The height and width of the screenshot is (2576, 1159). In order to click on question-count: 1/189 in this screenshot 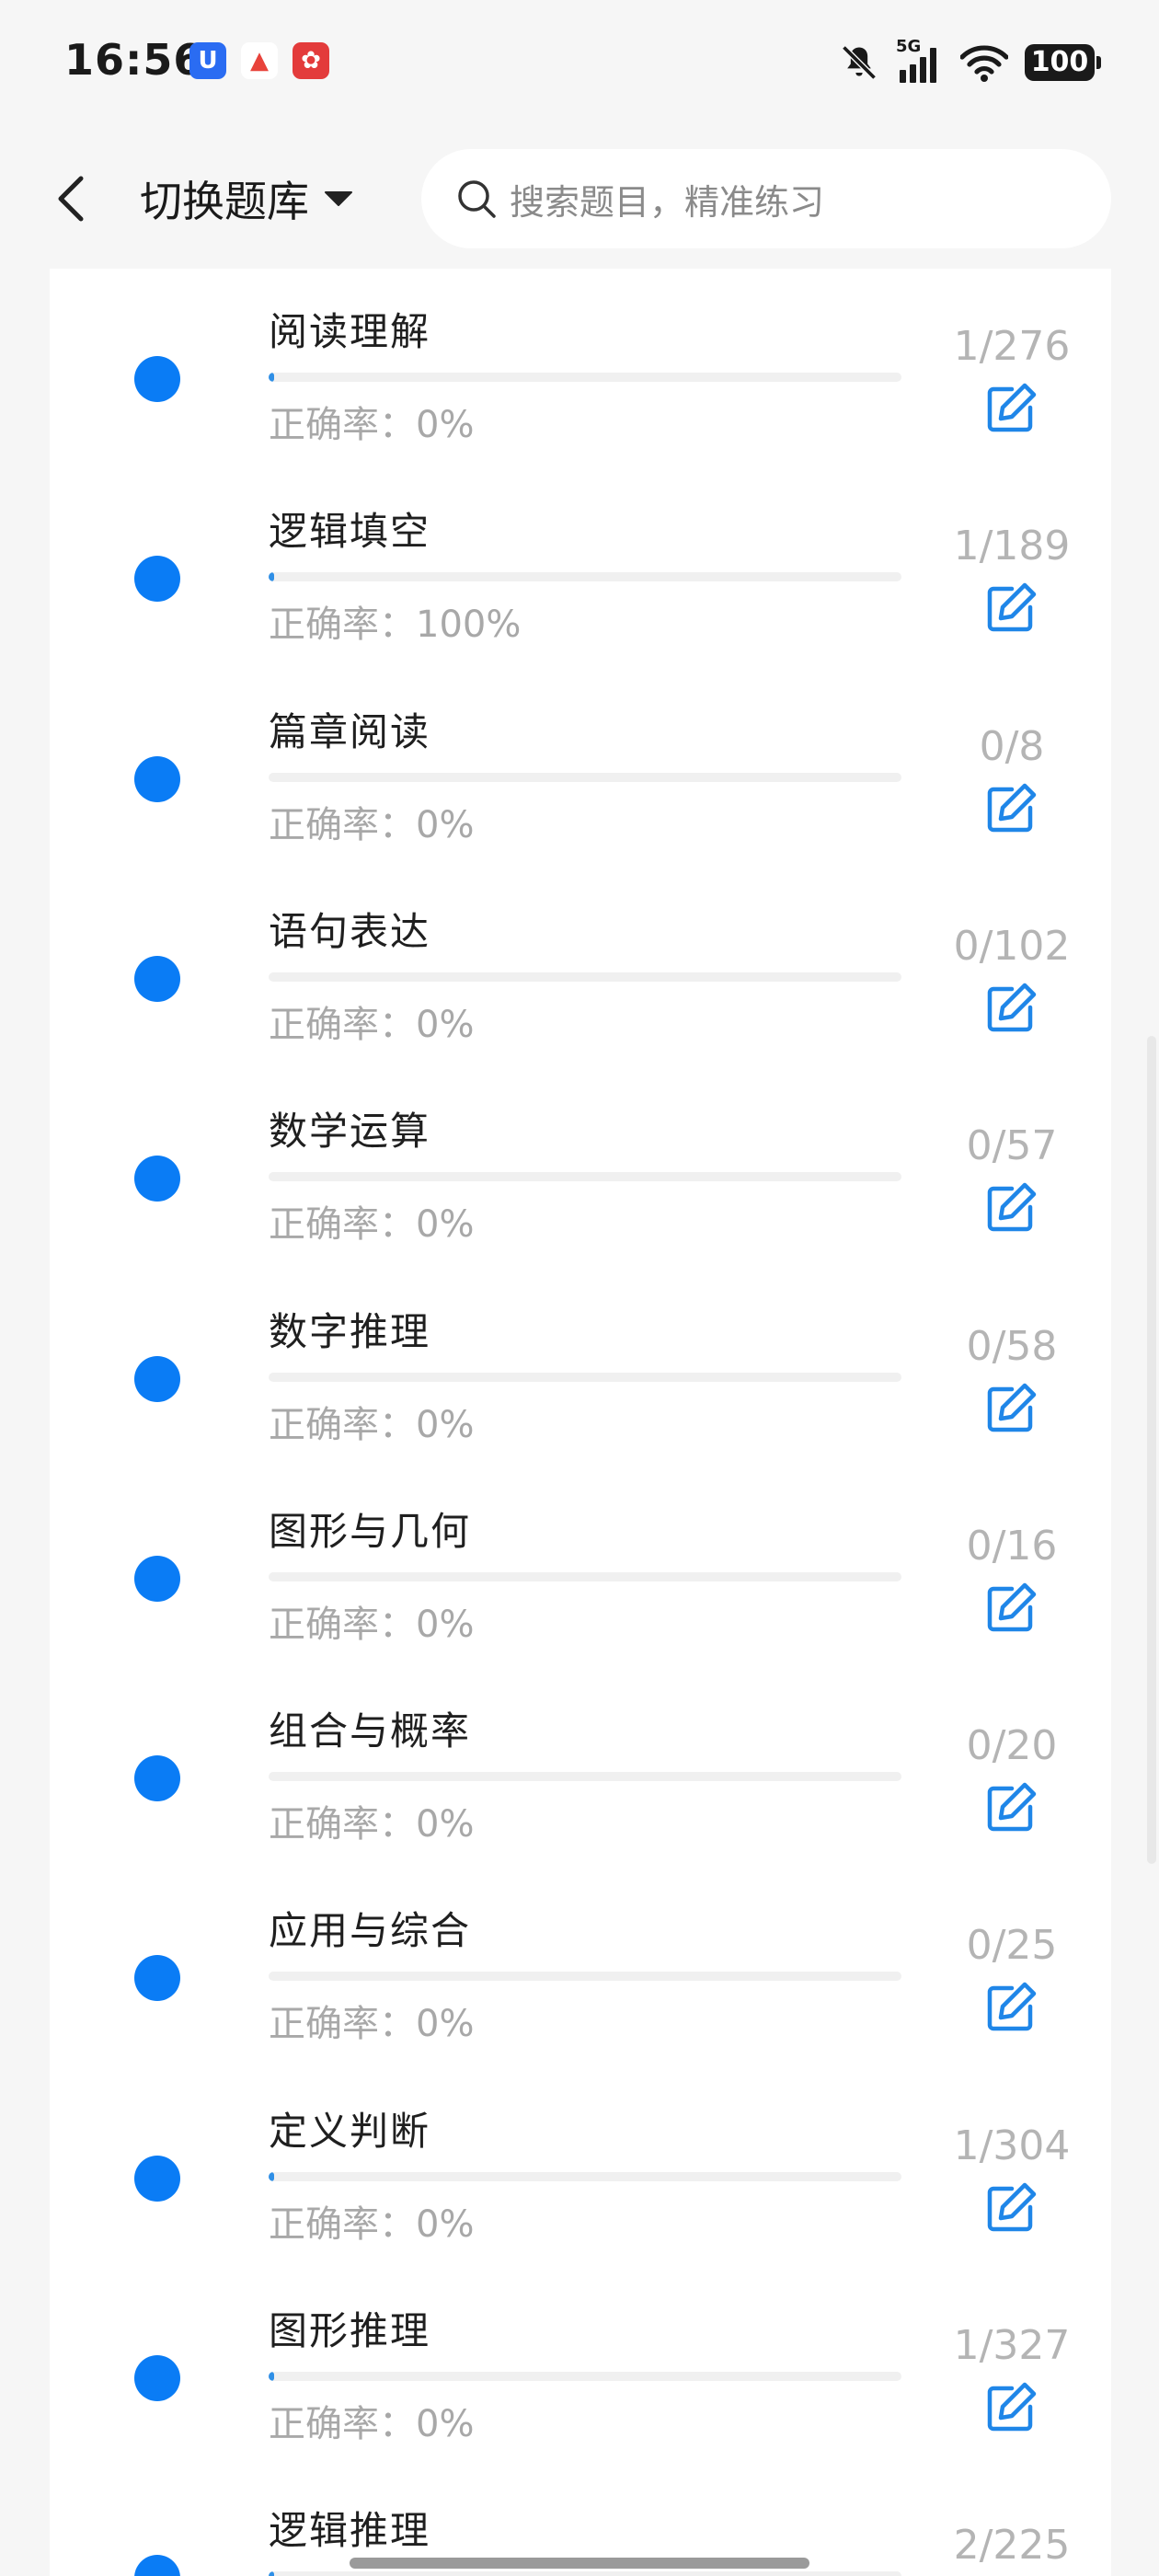, I will do `click(1012, 546)`.